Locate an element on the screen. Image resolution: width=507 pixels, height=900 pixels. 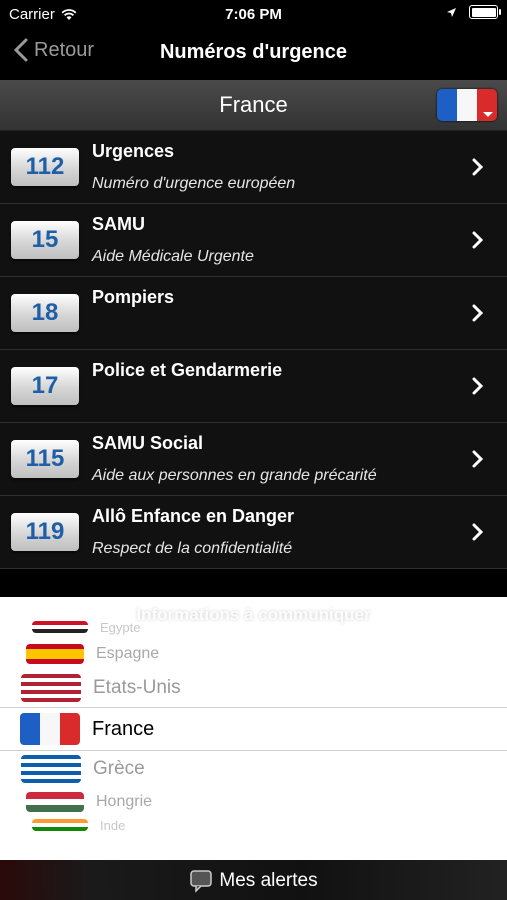
picker-country-label: Egypte is located at coordinates (120, 627).